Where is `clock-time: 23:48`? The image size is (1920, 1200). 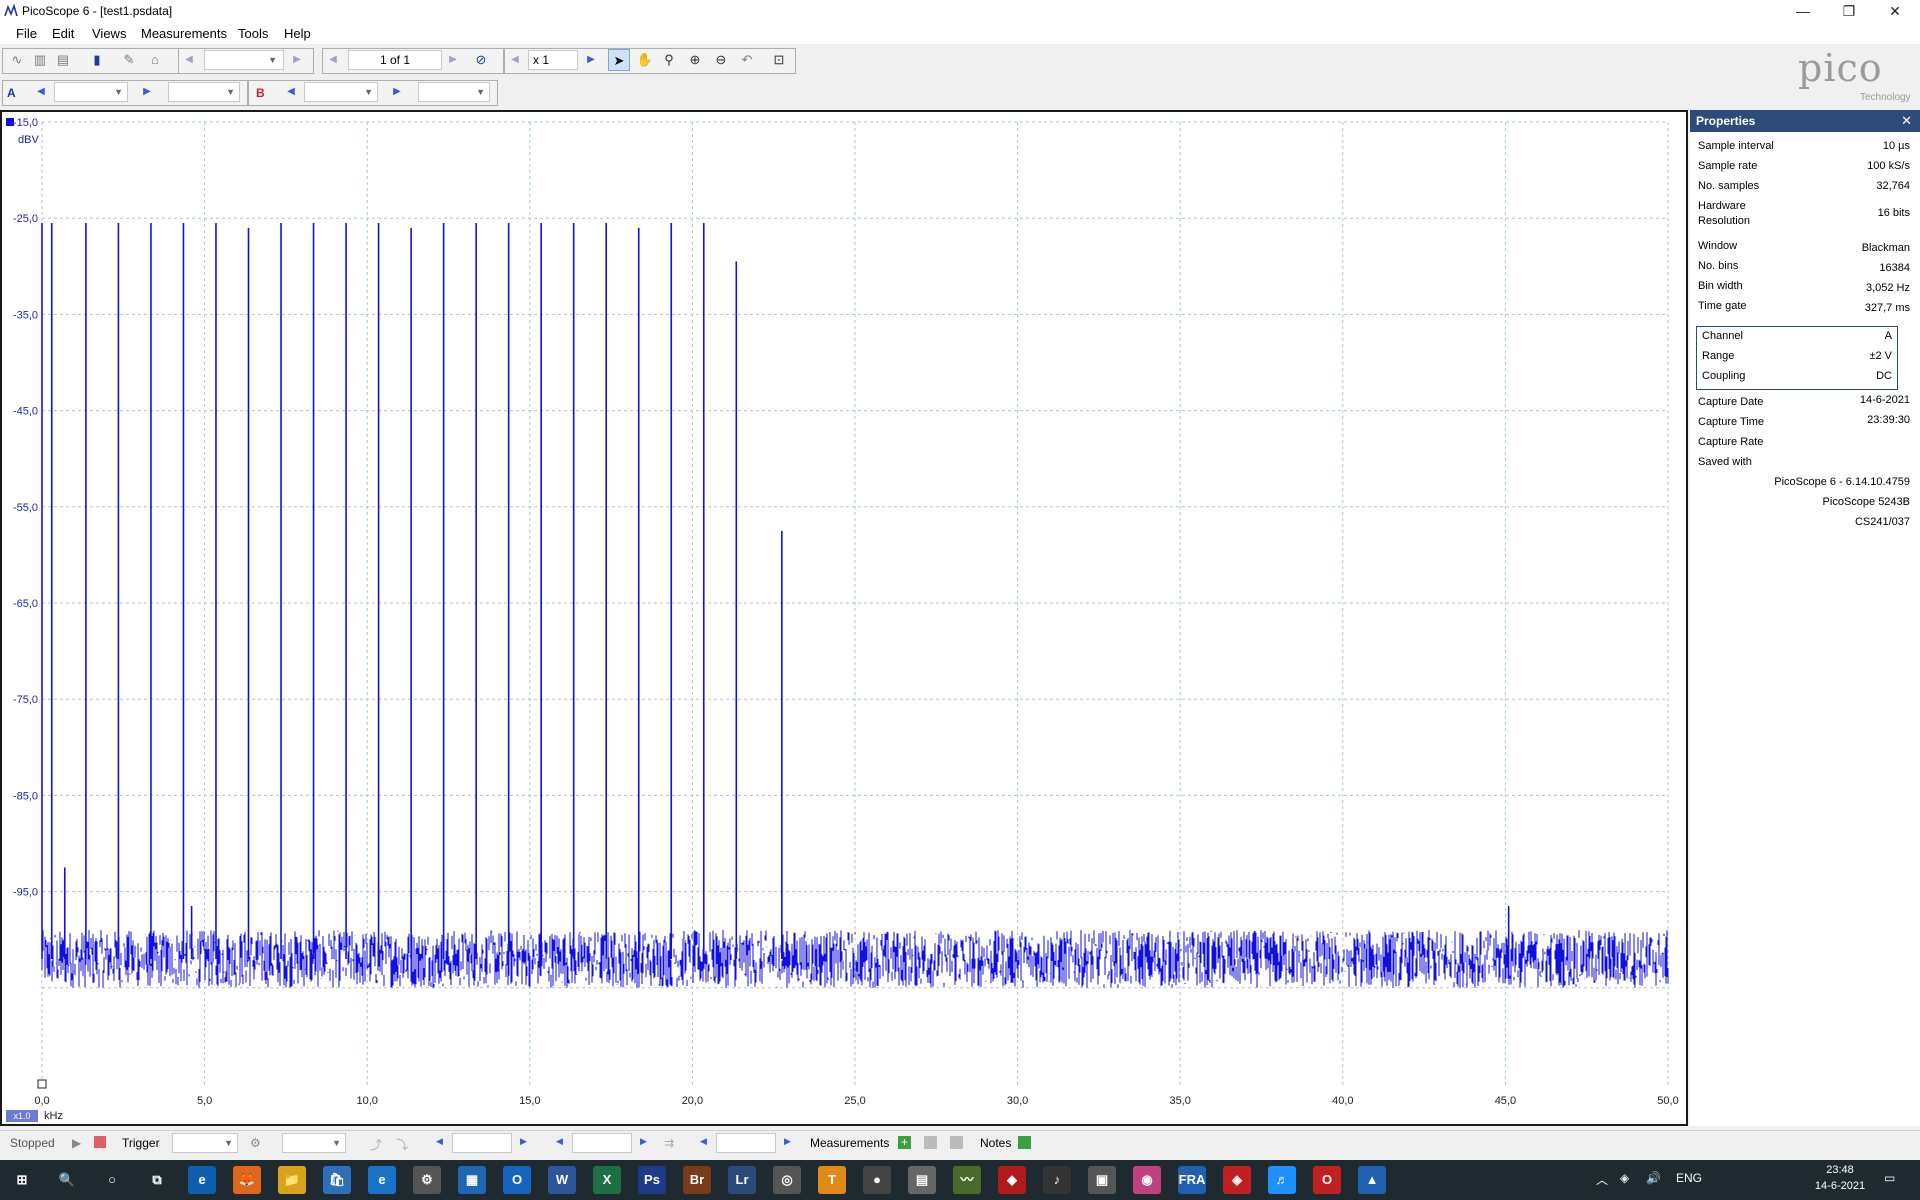 clock-time: 23:48 is located at coordinates (1840, 1170).